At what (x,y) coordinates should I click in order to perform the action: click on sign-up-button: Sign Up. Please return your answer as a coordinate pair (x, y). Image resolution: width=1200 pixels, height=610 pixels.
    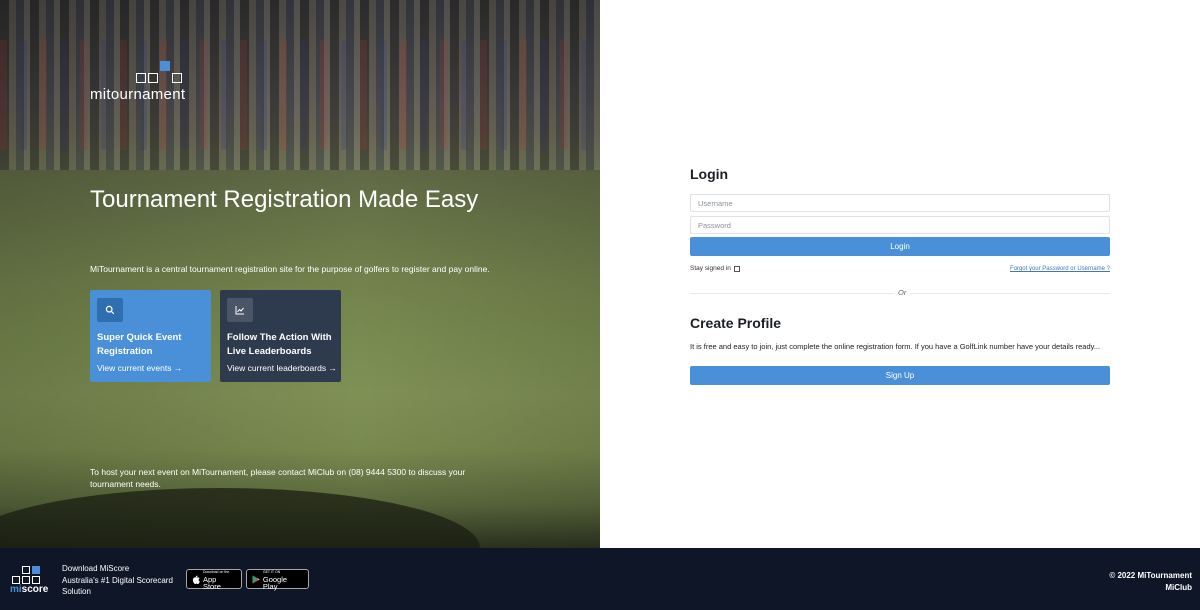
    Looking at the image, I should click on (900, 375).